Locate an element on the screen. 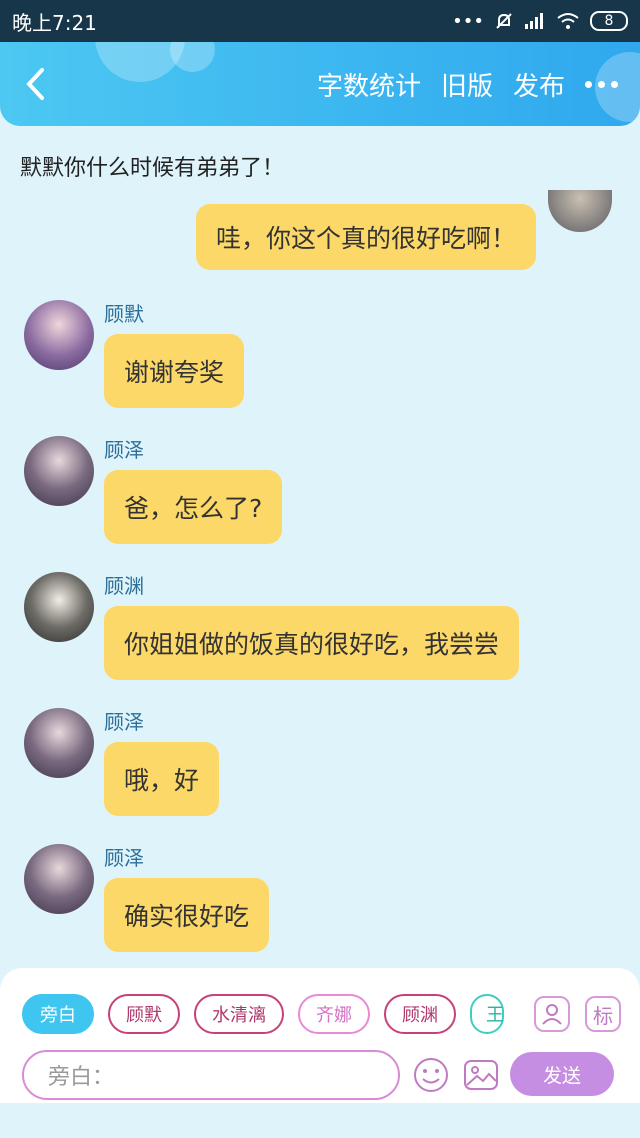 The width and height of the screenshot is (640, 1138). old-version-button: 旧版 is located at coordinates (467, 84).